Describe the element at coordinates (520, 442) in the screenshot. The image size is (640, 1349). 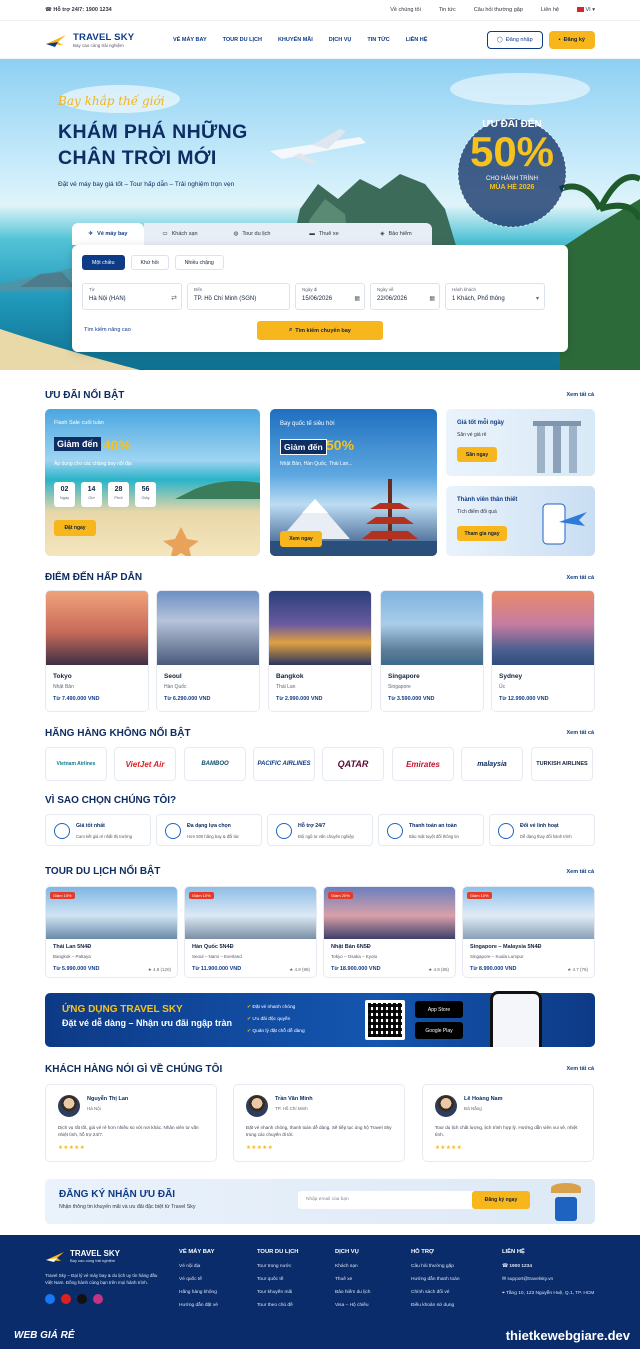
I see `deal-card-daily-price: Giá tốt mỗi ngày Săn vé giá rẻ Săn ngay` at that location.